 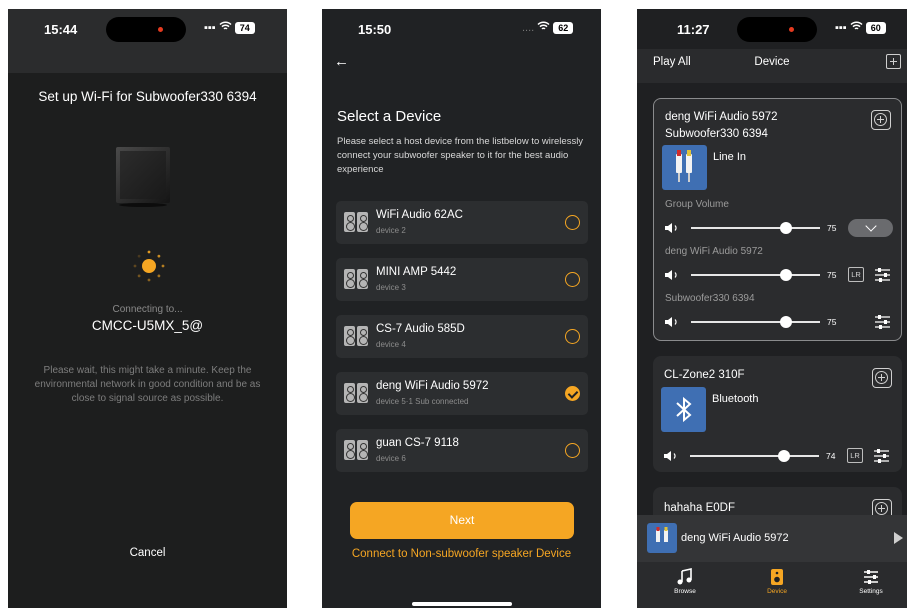 I want to click on status-bar: 15:44 ▪▪▪ 74, so click(x=147, y=29).